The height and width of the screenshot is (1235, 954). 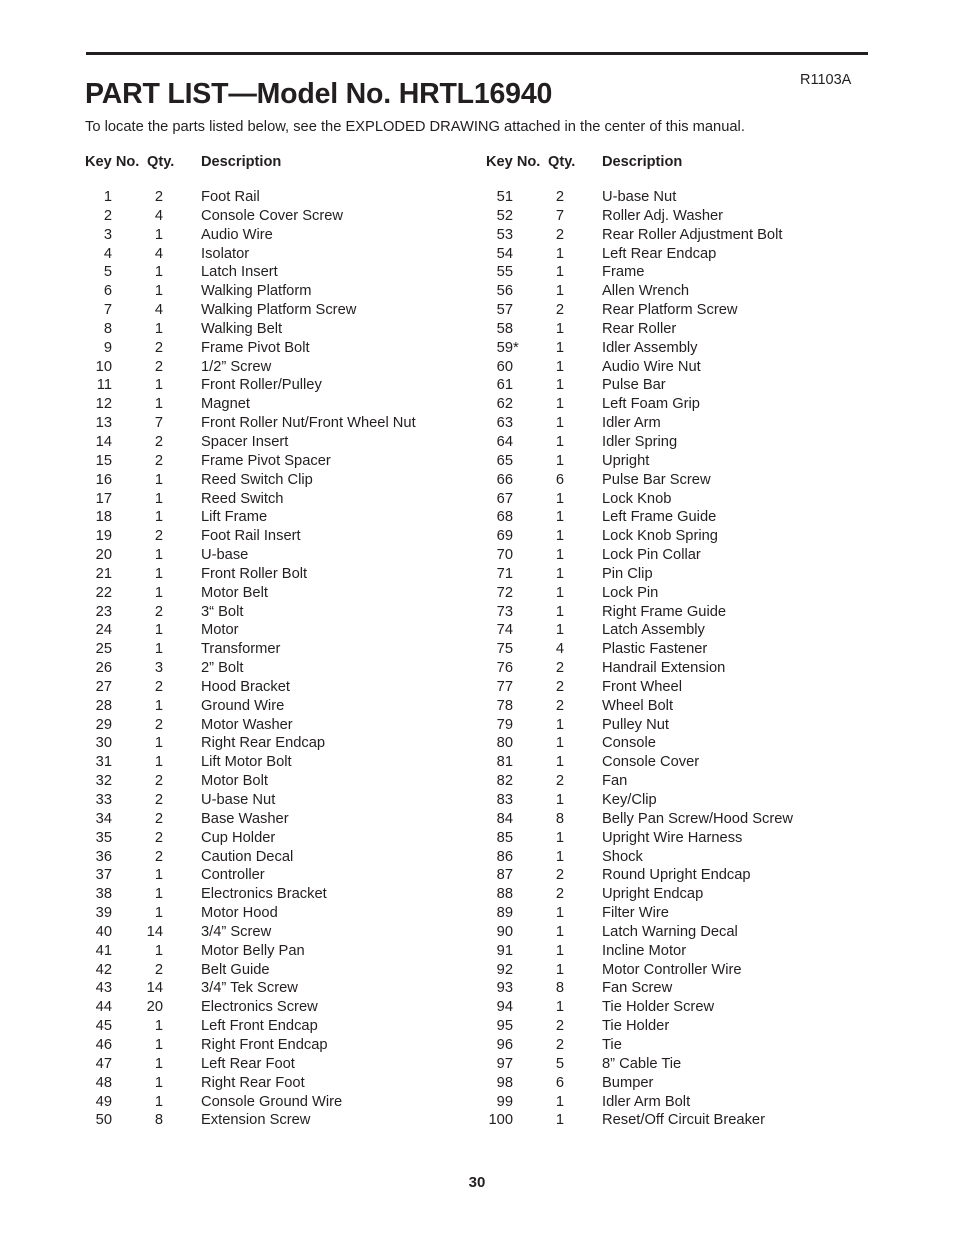 I want to click on table-row: 52 7 Roller Adj. Washer, so click(x=651, y=216).